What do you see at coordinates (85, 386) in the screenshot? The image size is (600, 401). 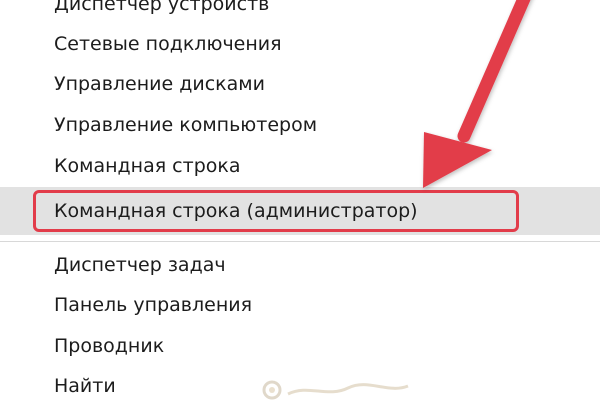 I see `menu-item-search: Найти` at bounding box center [85, 386].